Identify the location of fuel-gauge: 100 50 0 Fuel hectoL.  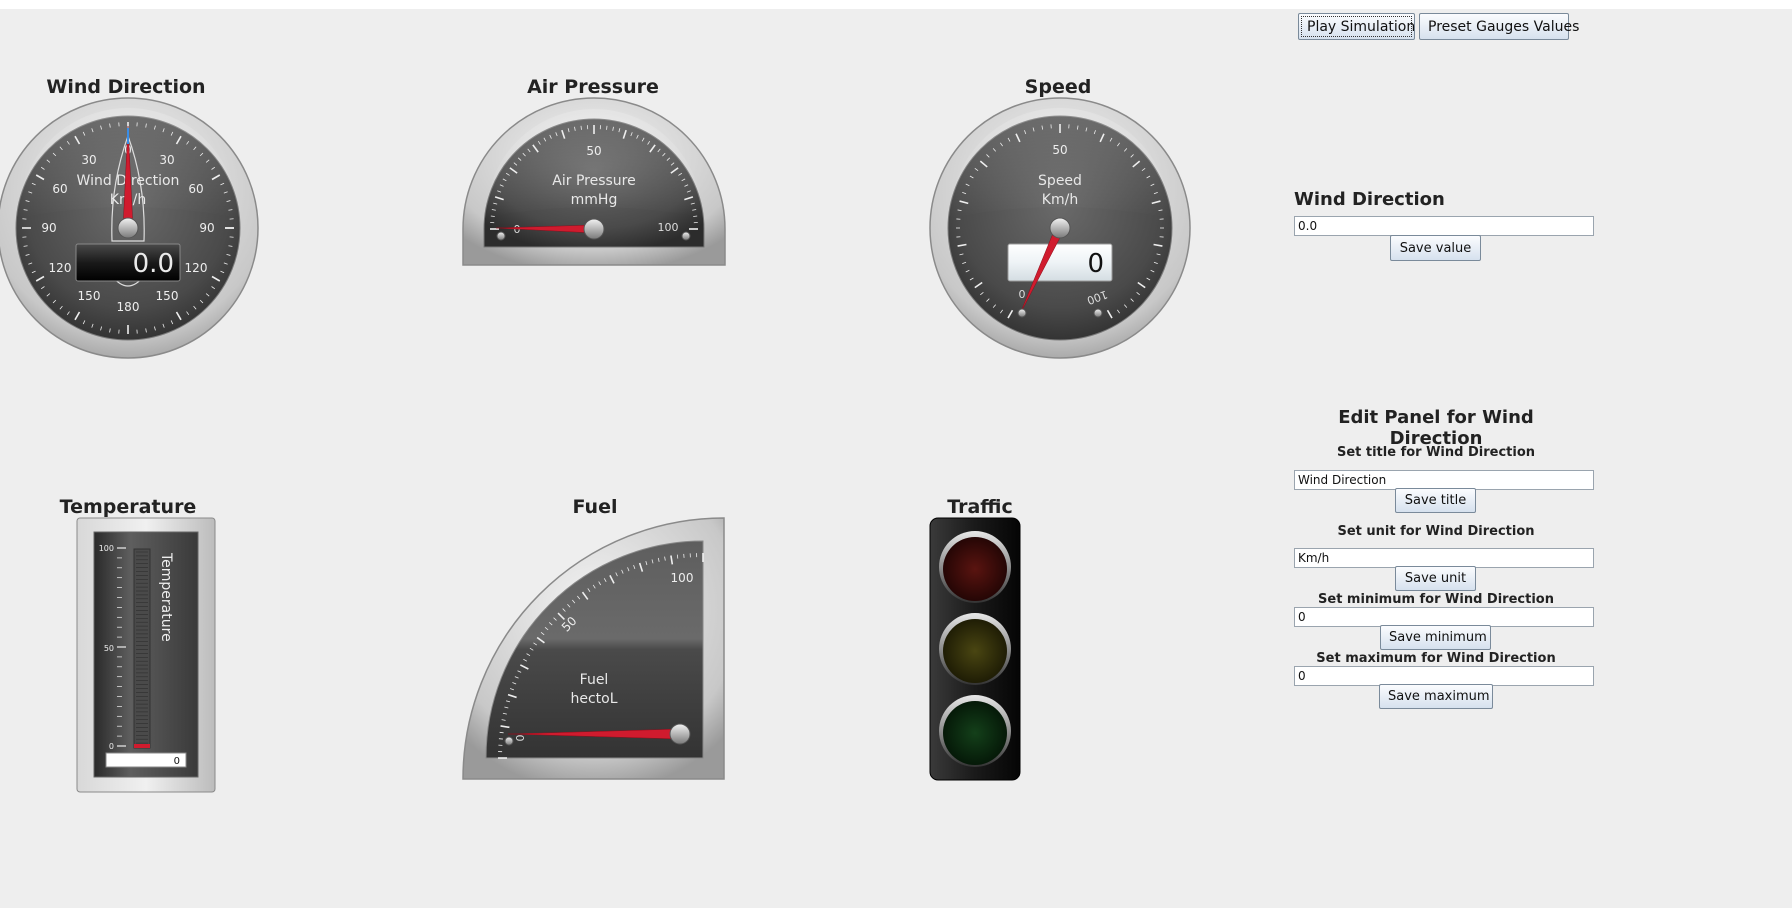
(594, 649).